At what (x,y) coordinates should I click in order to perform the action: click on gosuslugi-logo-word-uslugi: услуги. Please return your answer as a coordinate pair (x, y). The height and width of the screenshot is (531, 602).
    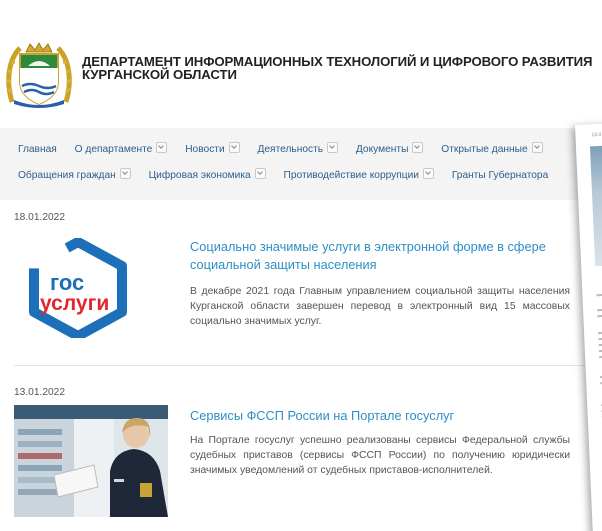
    Looking at the image, I should click on (74, 303).